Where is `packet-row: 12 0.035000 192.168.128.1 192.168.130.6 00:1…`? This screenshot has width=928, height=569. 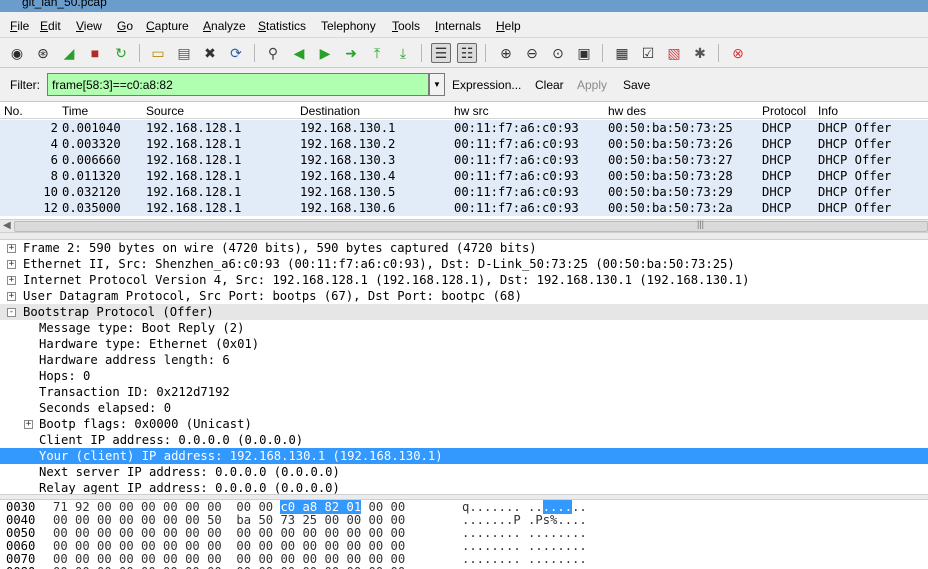 packet-row: 12 0.035000 192.168.128.1 192.168.130.6 00:1… is located at coordinates (464, 208).